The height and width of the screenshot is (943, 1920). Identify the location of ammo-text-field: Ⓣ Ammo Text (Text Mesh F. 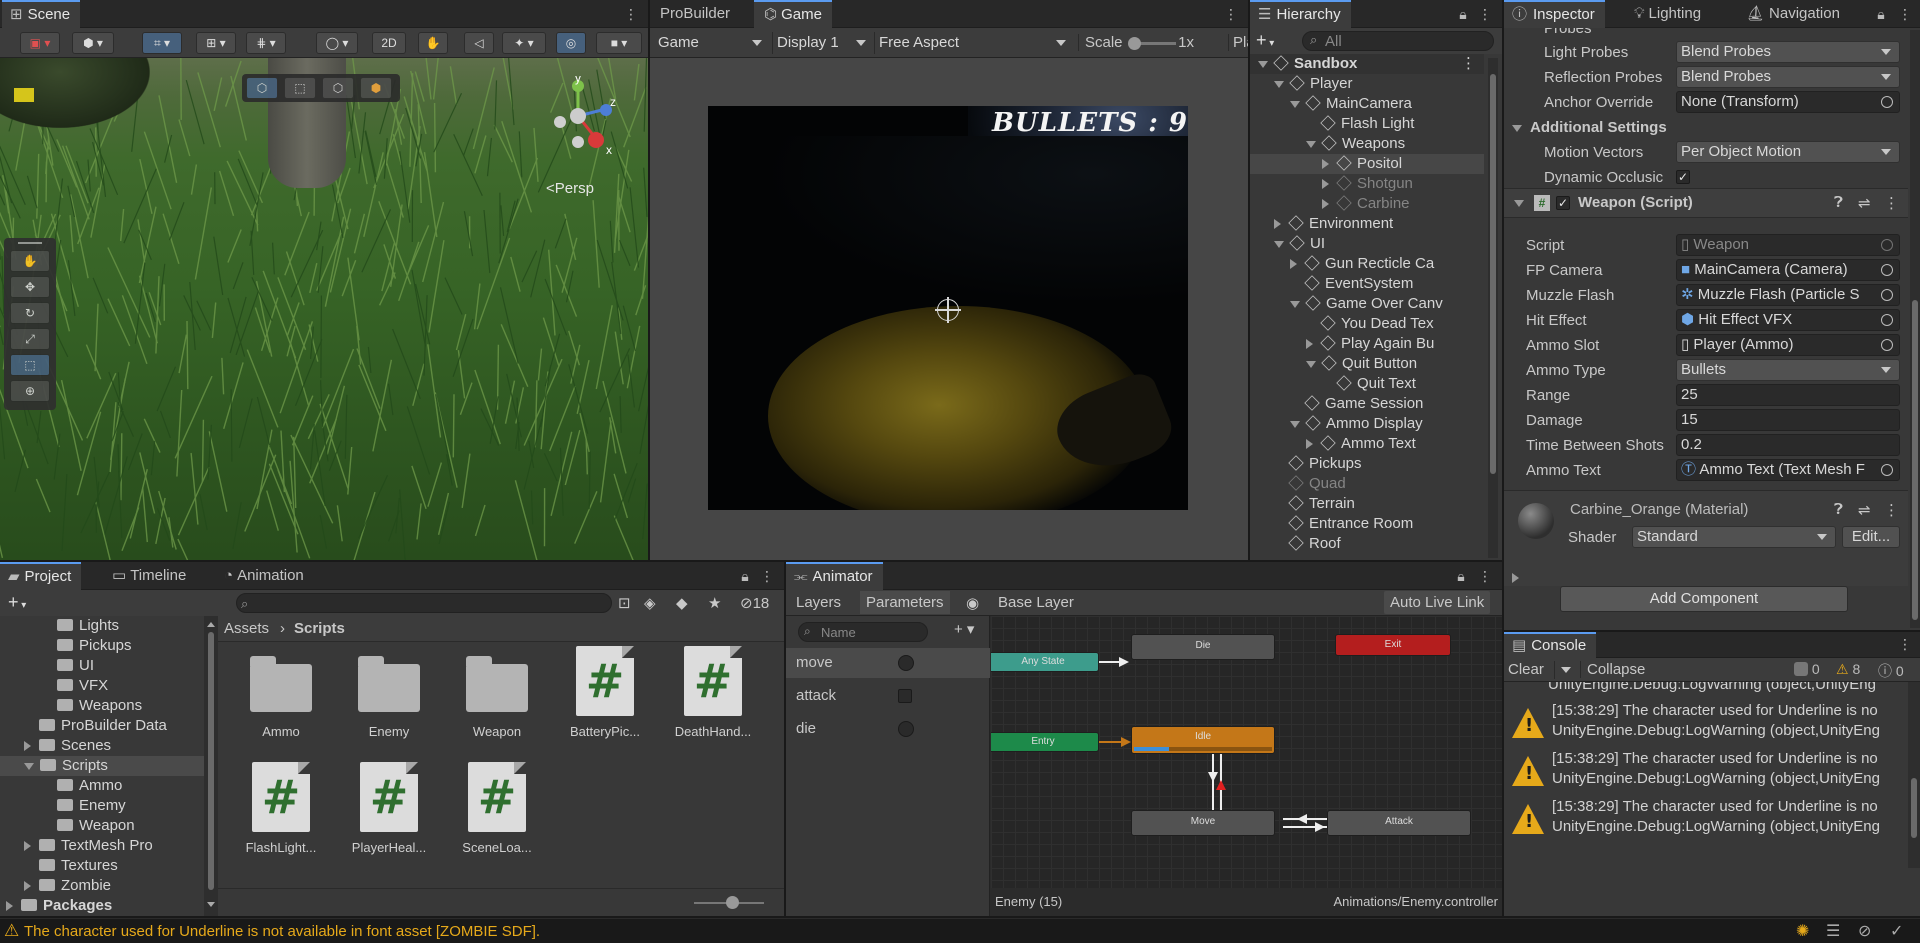
(1788, 470).